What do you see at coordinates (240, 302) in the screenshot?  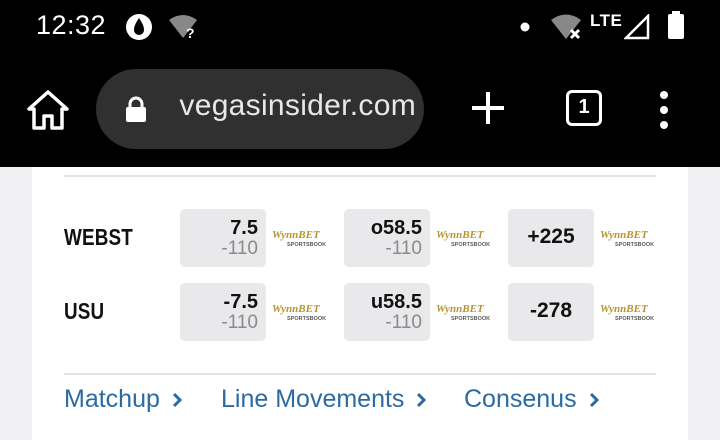 I see `spread-line: -7.5` at bounding box center [240, 302].